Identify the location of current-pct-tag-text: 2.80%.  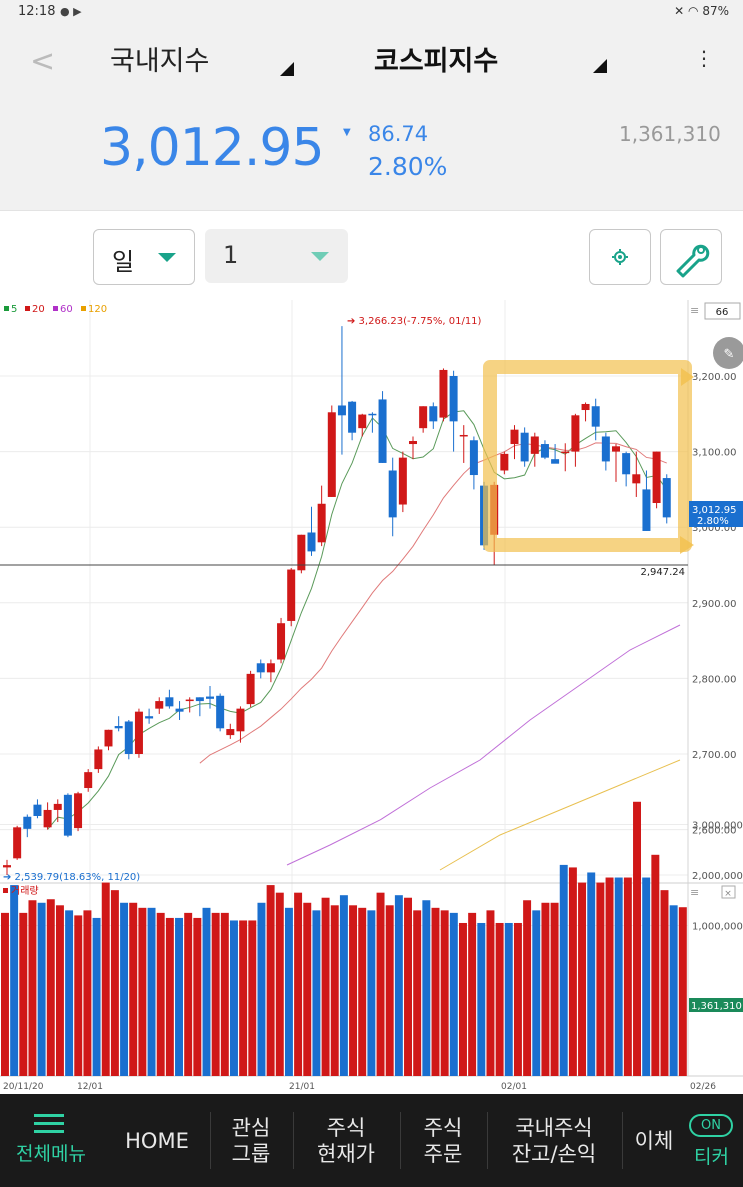
(713, 521).